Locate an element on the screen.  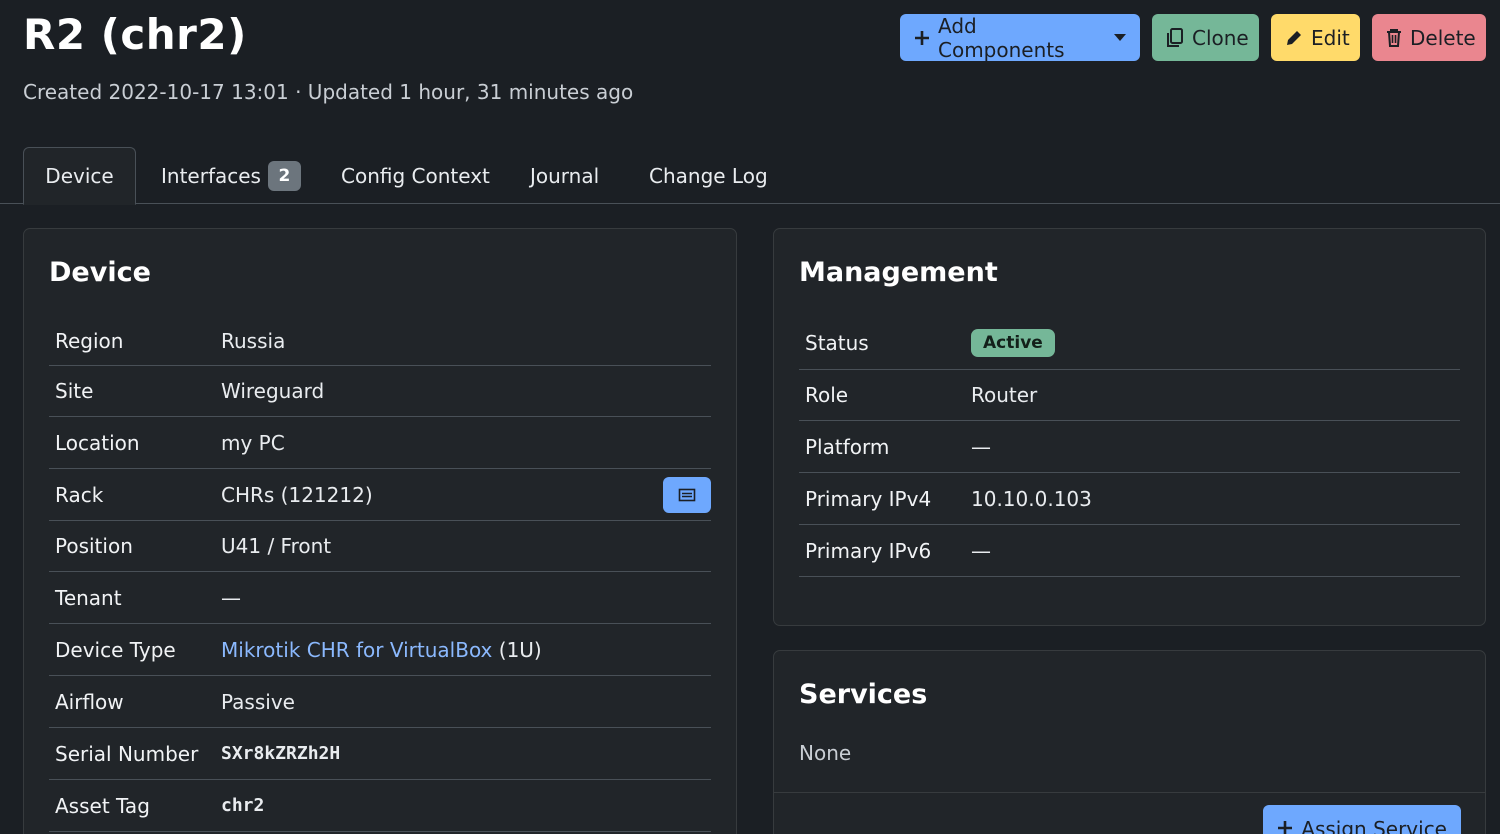
row-primary-ipv6: Primary IPv6 — is located at coordinates (1129, 551).